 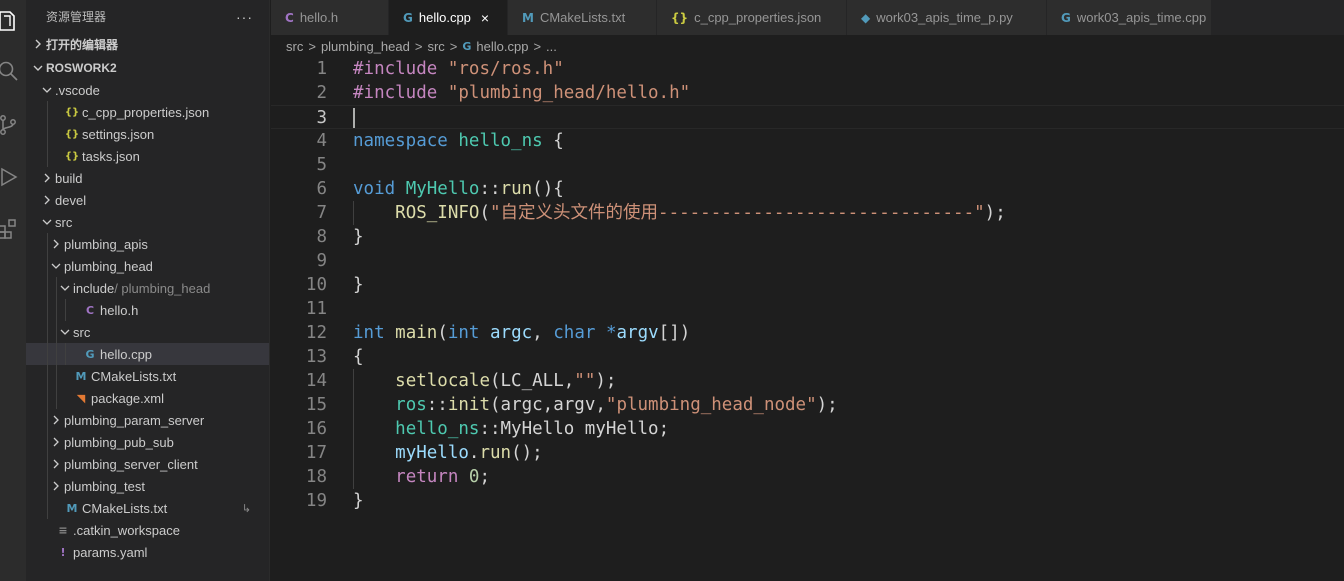 What do you see at coordinates (13, 177) in the screenshot?
I see `run-debug-icon` at bounding box center [13, 177].